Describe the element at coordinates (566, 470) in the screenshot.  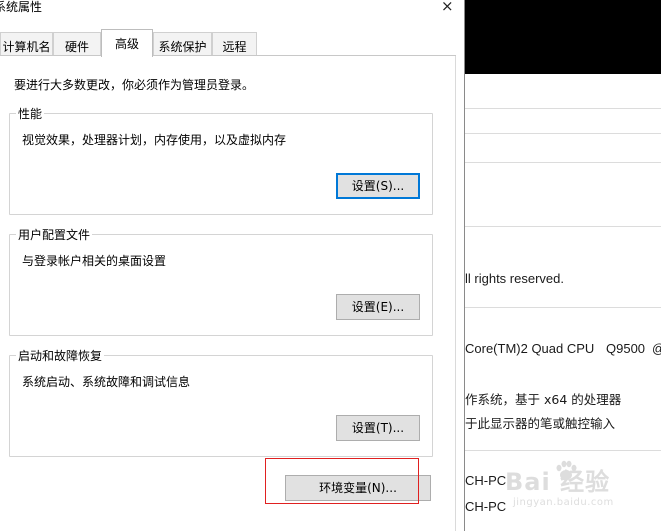
I see `paw-icon` at that location.